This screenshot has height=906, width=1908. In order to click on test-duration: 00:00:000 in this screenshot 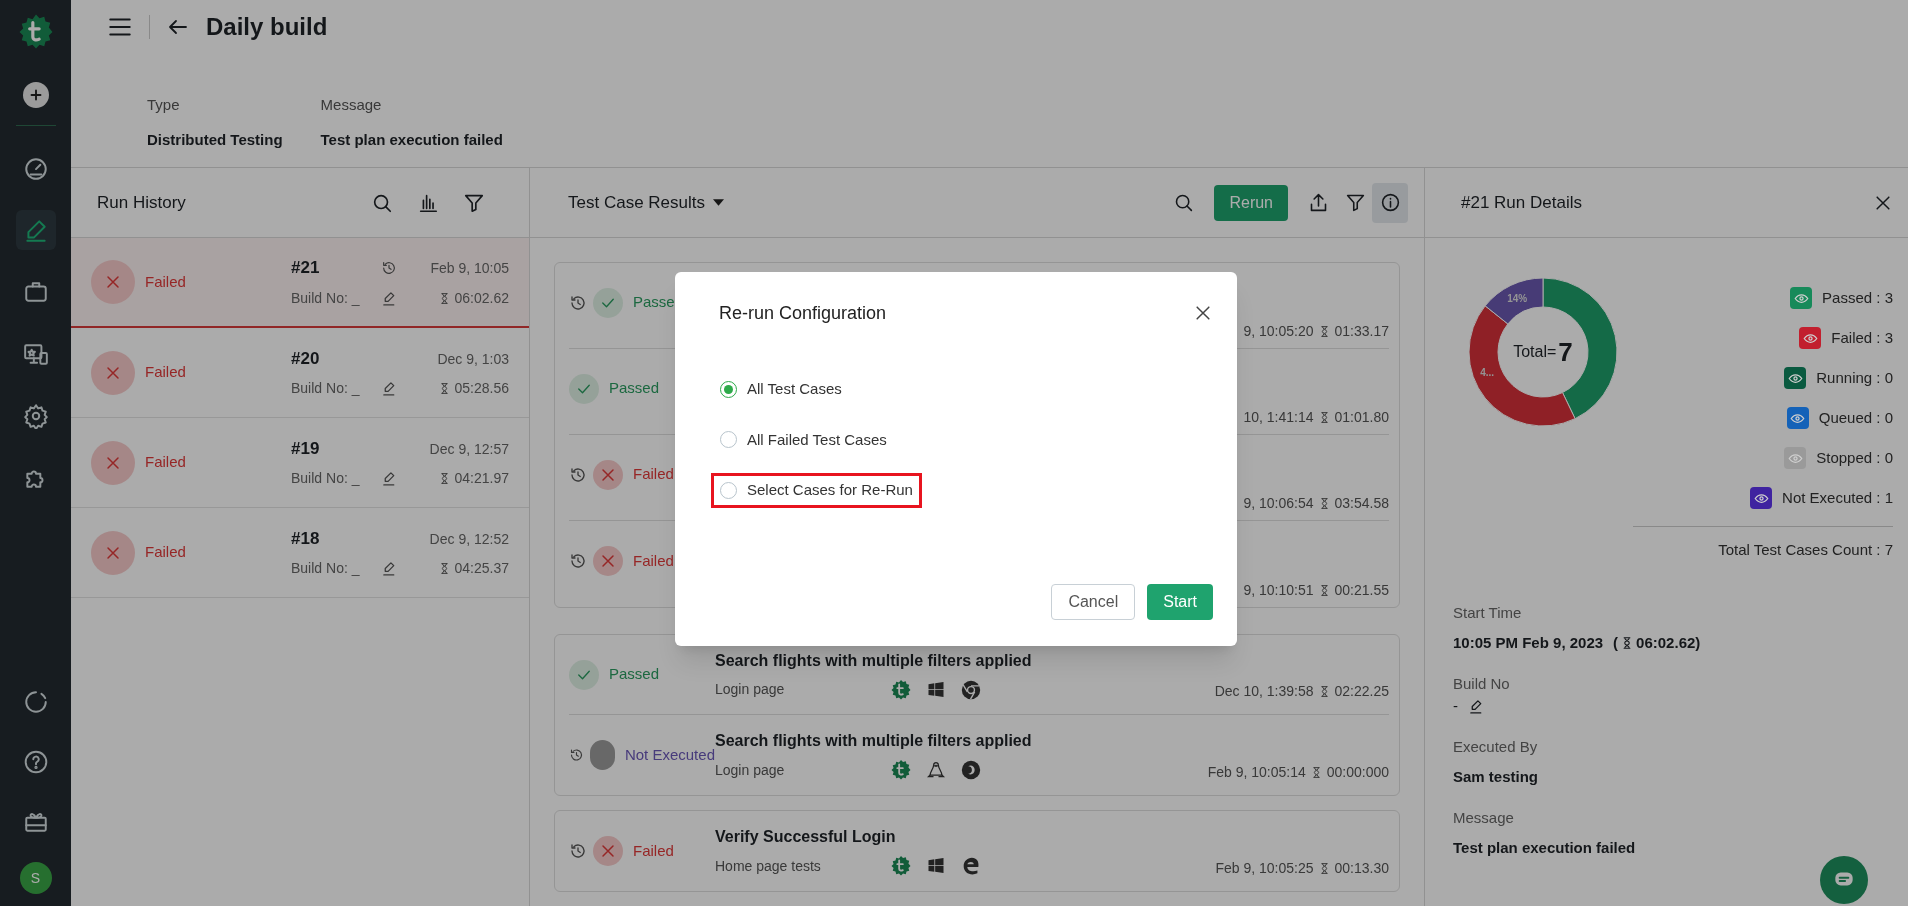, I will do `click(1357, 772)`.